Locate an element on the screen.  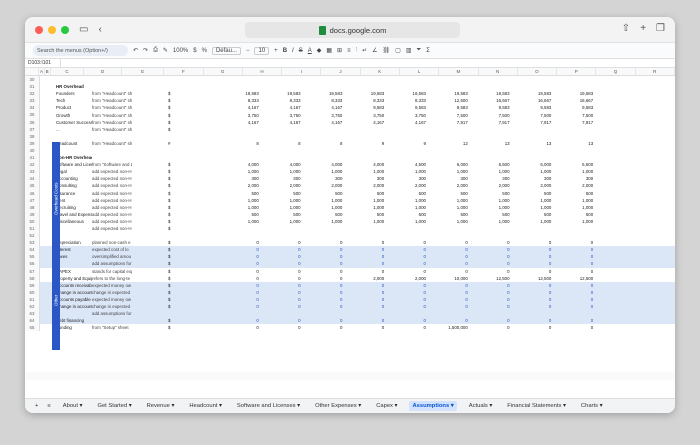
back-arrow-icon: ‹ is located at coordinates (99, 29).